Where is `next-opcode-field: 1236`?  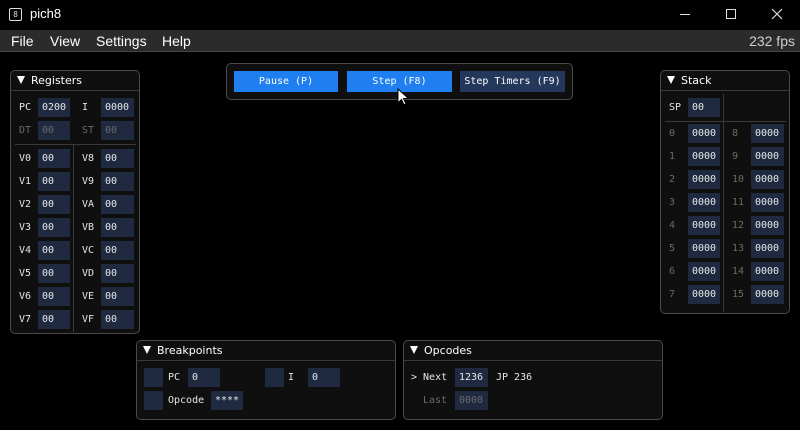 next-opcode-field: 1236 is located at coordinates (471, 377).